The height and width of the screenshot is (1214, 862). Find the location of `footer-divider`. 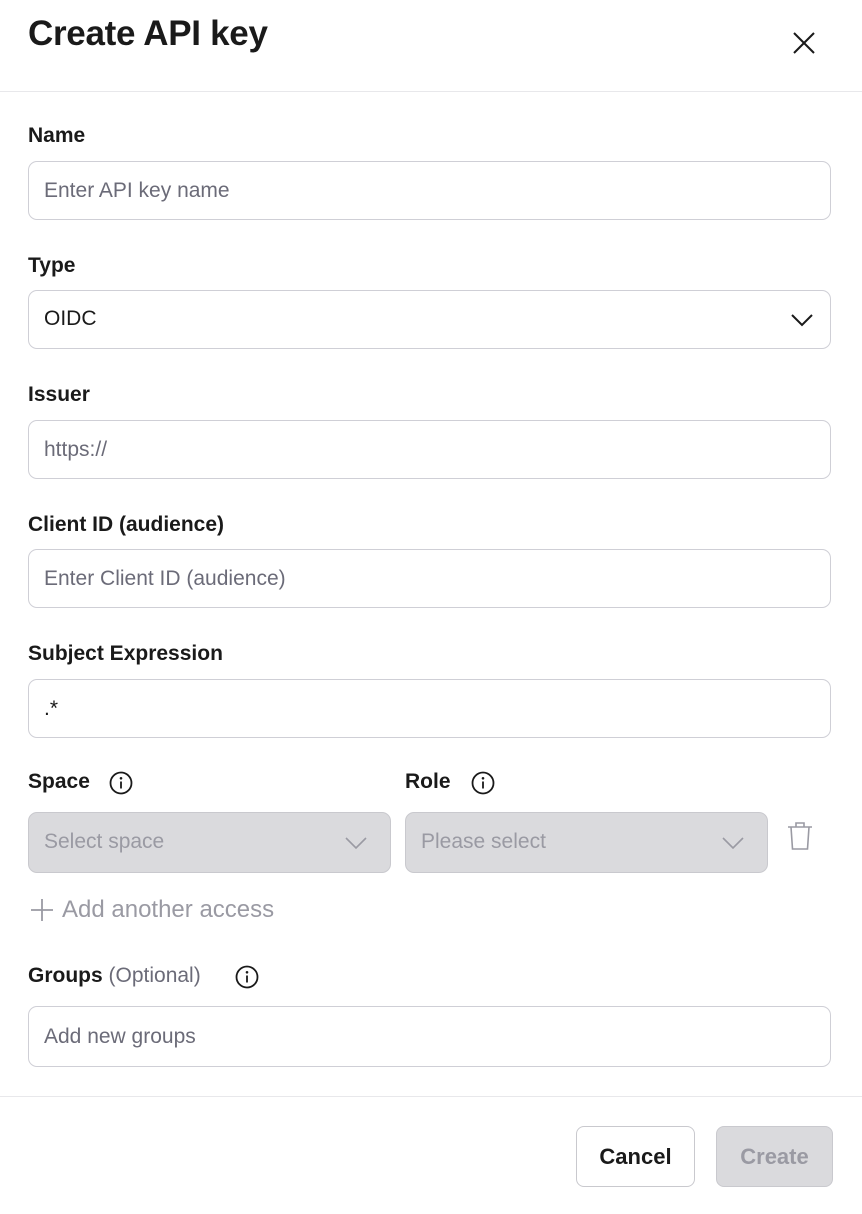

footer-divider is located at coordinates (431, 1096).